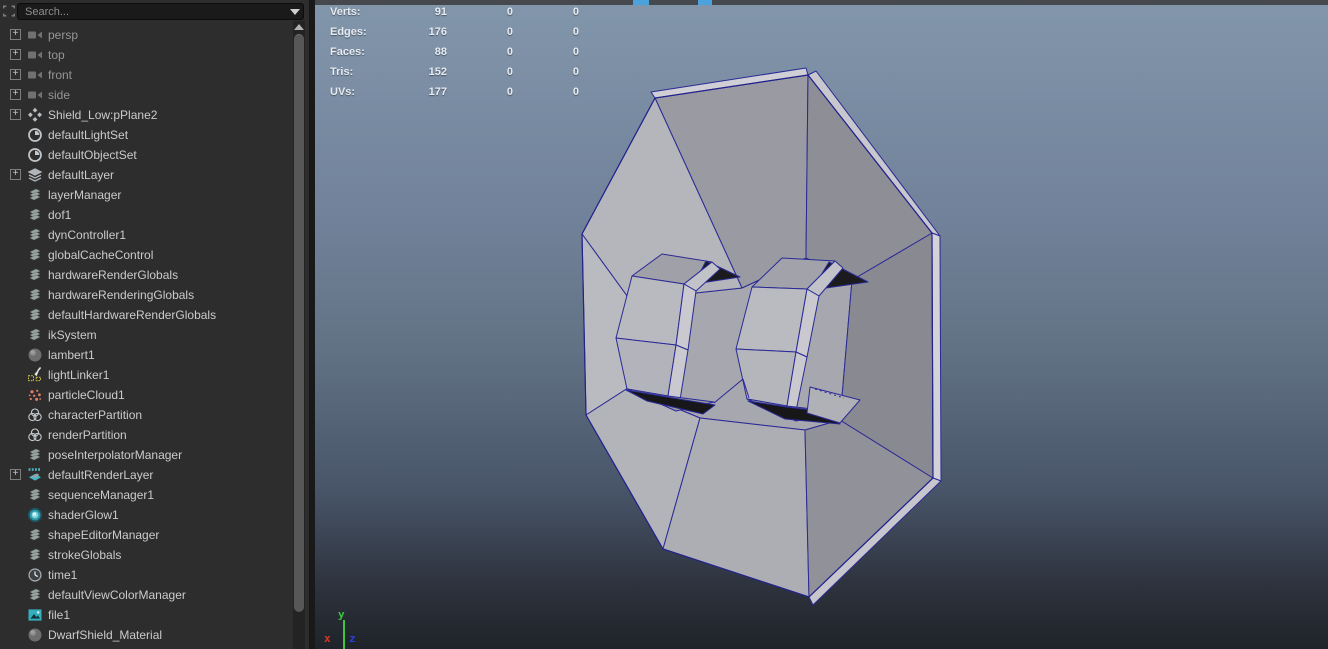  I want to click on outliner-item-defaultviewcolormanager: defaultViewColorManager, so click(146, 595).